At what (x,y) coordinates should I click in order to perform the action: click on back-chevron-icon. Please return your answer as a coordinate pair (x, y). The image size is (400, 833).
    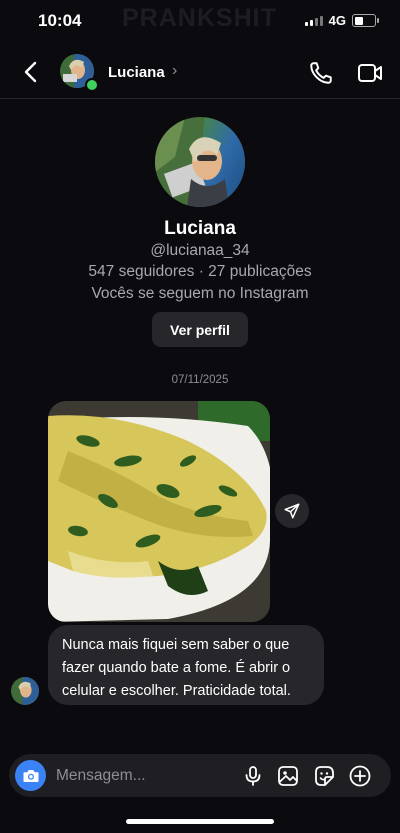
    Looking at the image, I should click on (30, 72).